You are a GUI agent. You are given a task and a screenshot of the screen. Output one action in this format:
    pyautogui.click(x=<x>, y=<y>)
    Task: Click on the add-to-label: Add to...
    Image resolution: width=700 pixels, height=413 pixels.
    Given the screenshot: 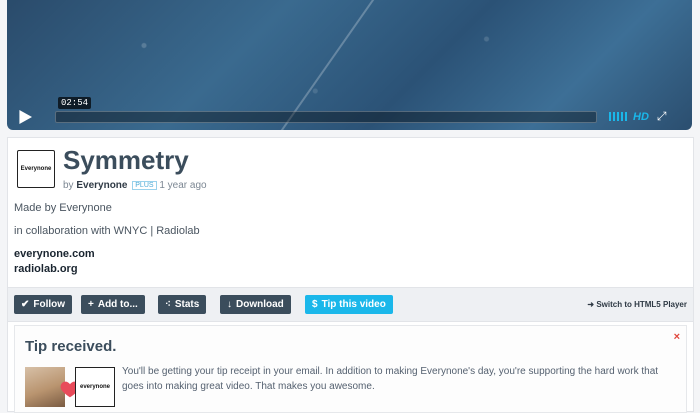 What is the action you would take?
    pyautogui.click(x=117, y=304)
    